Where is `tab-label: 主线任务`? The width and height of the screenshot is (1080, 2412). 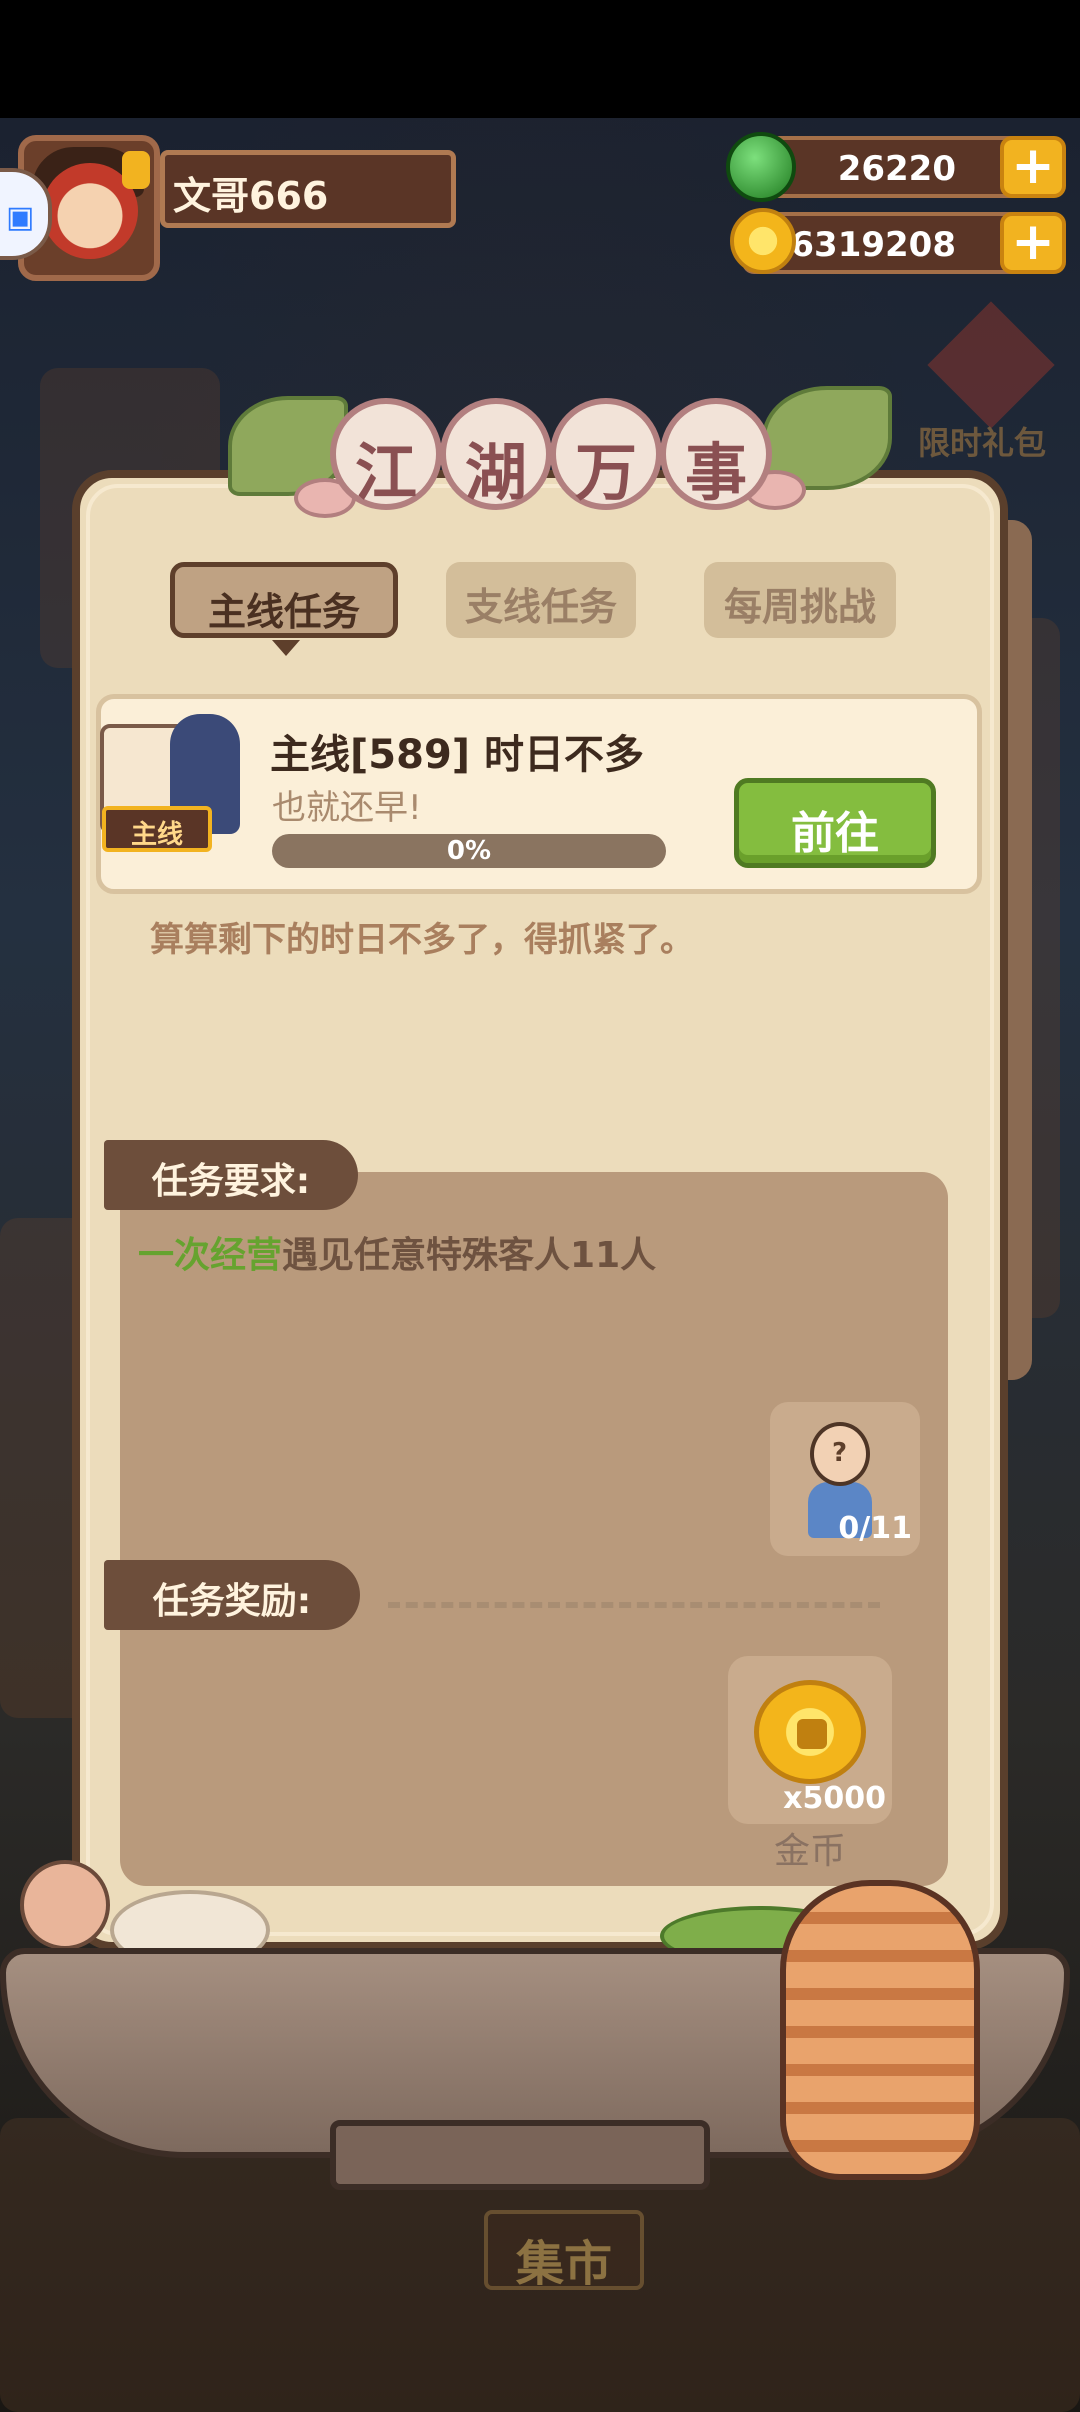
tab-label: 主线任务 is located at coordinates (283, 612).